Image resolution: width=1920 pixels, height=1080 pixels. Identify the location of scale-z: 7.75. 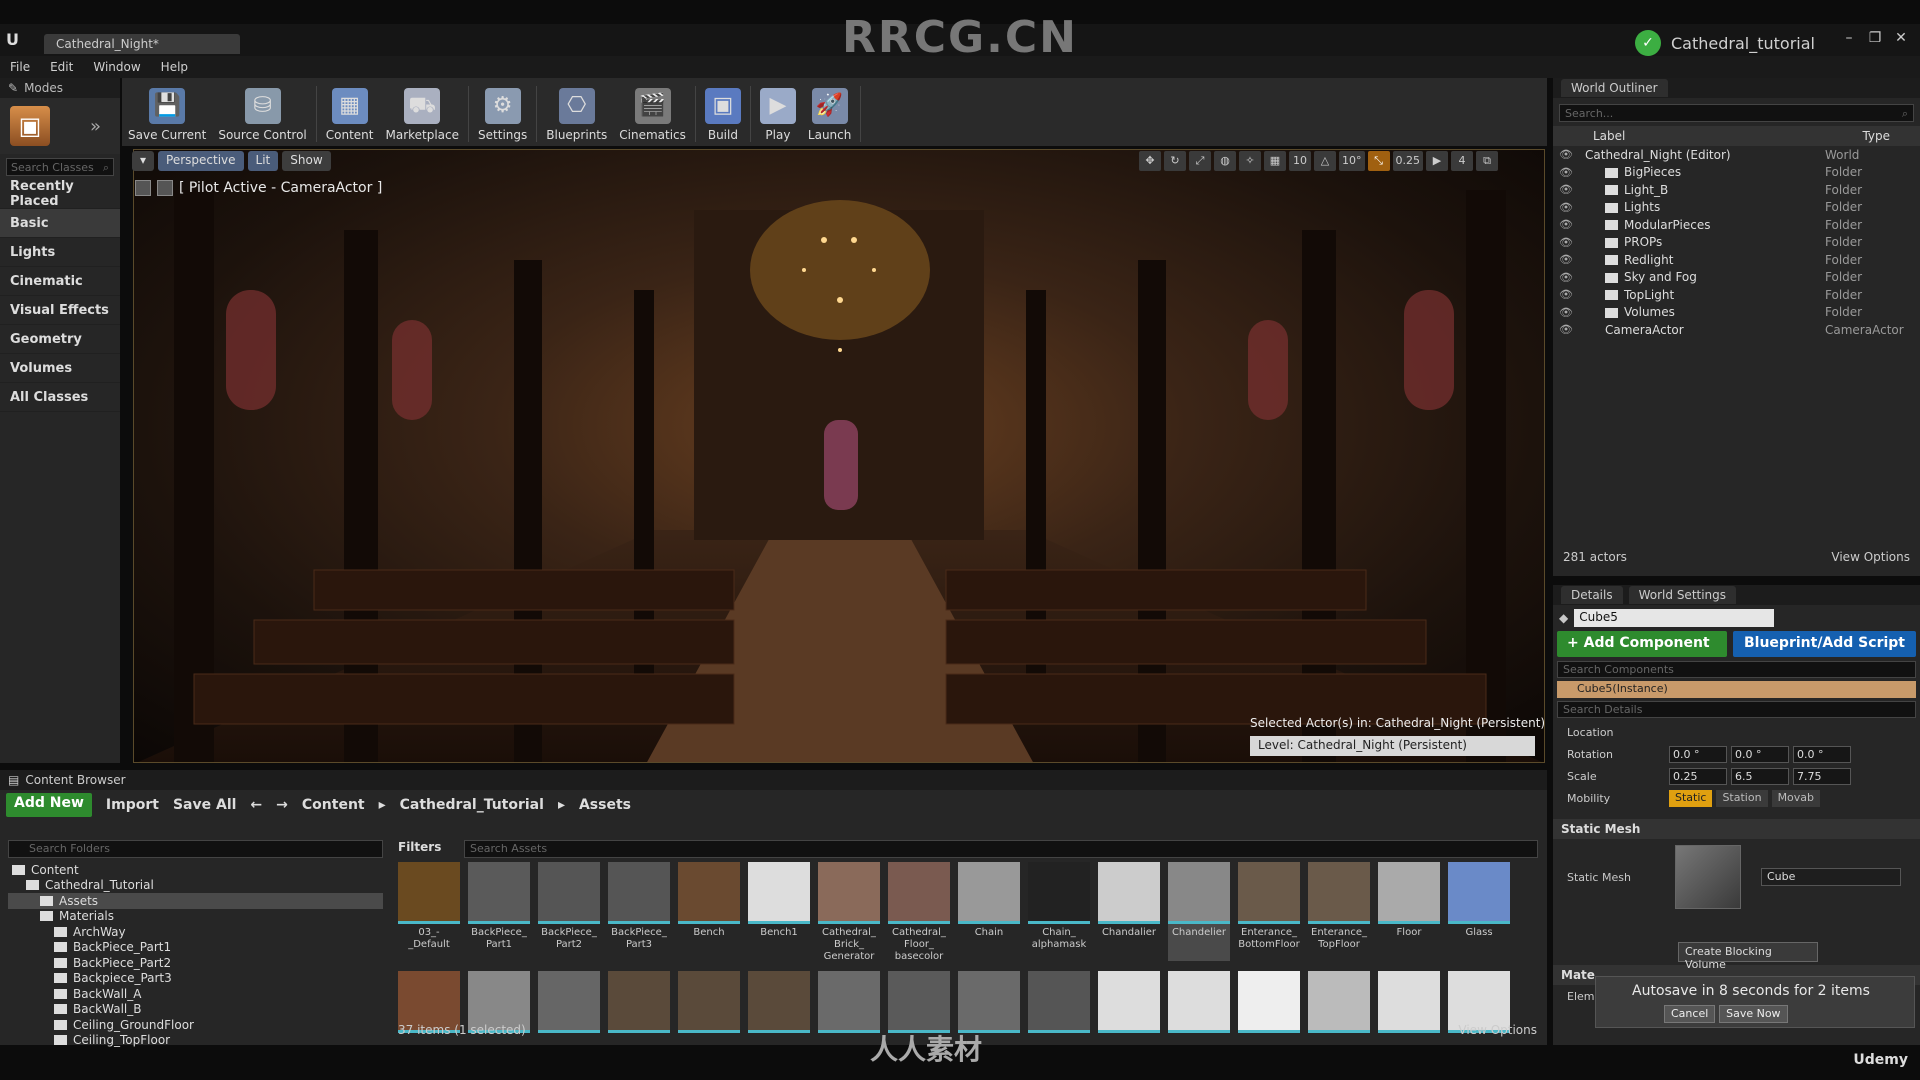
(1822, 776).